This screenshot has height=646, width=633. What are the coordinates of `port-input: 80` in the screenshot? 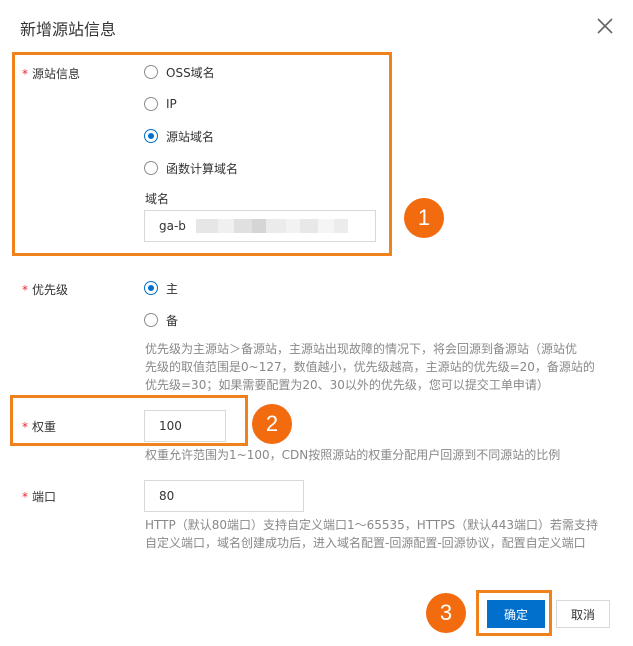 It's located at (224, 496).